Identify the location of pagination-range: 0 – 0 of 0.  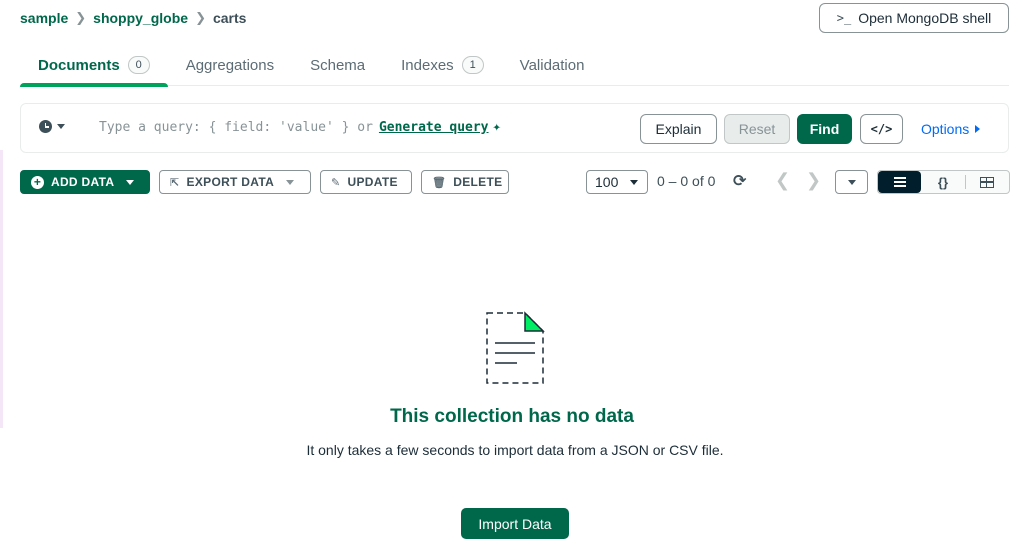
(686, 181).